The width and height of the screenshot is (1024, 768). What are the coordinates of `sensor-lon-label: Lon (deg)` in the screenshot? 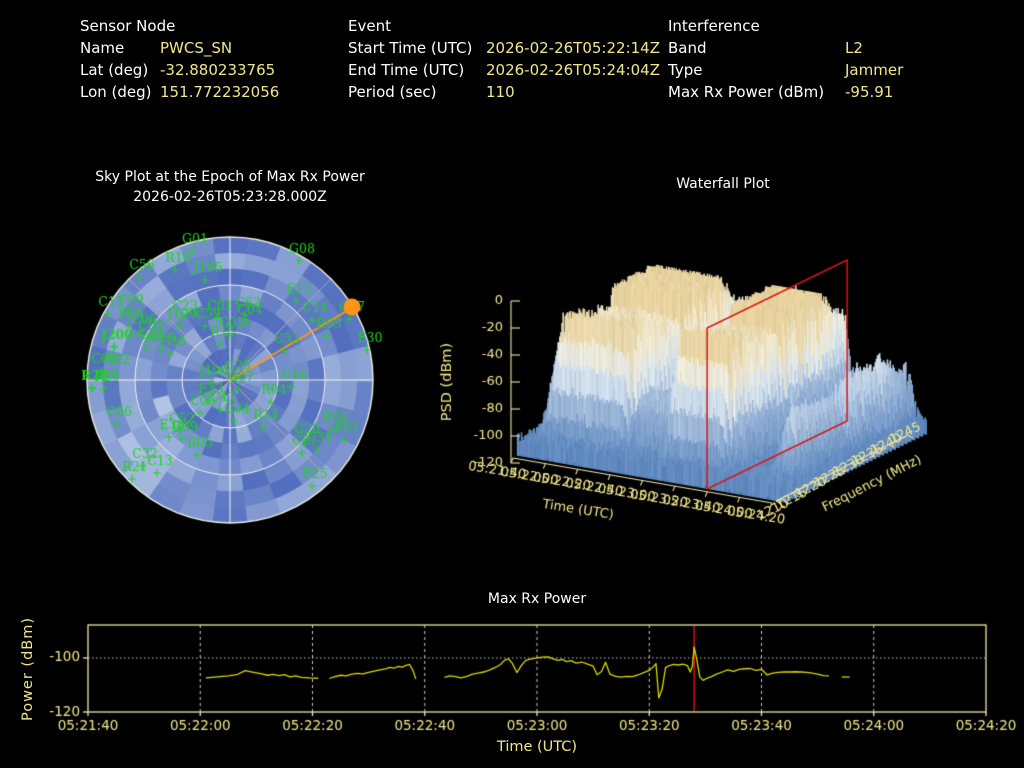 It's located at (116, 92).